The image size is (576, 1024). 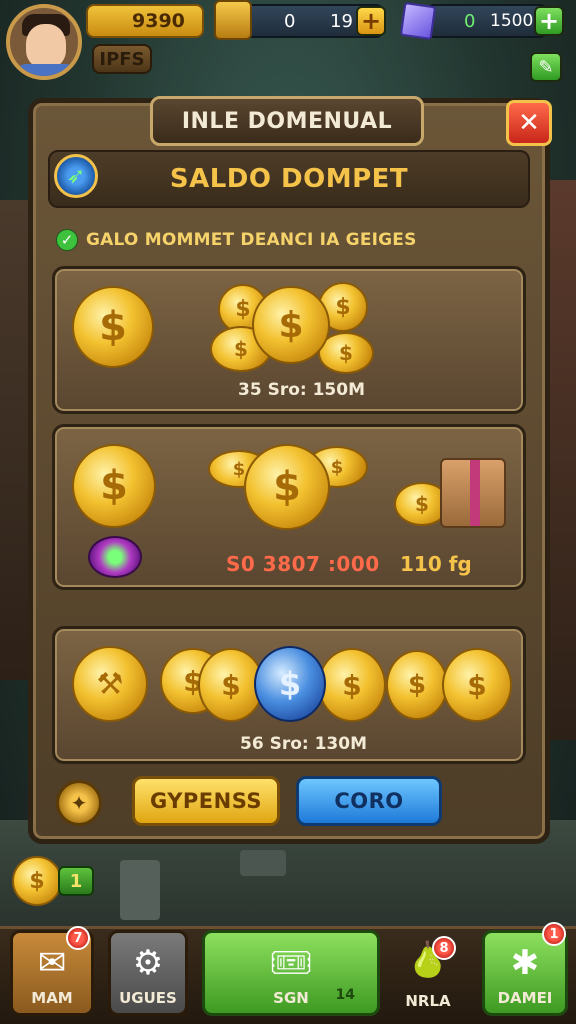 What do you see at coordinates (115, 557) in the screenshot?
I see `ring-icon` at bounding box center [115, 557].